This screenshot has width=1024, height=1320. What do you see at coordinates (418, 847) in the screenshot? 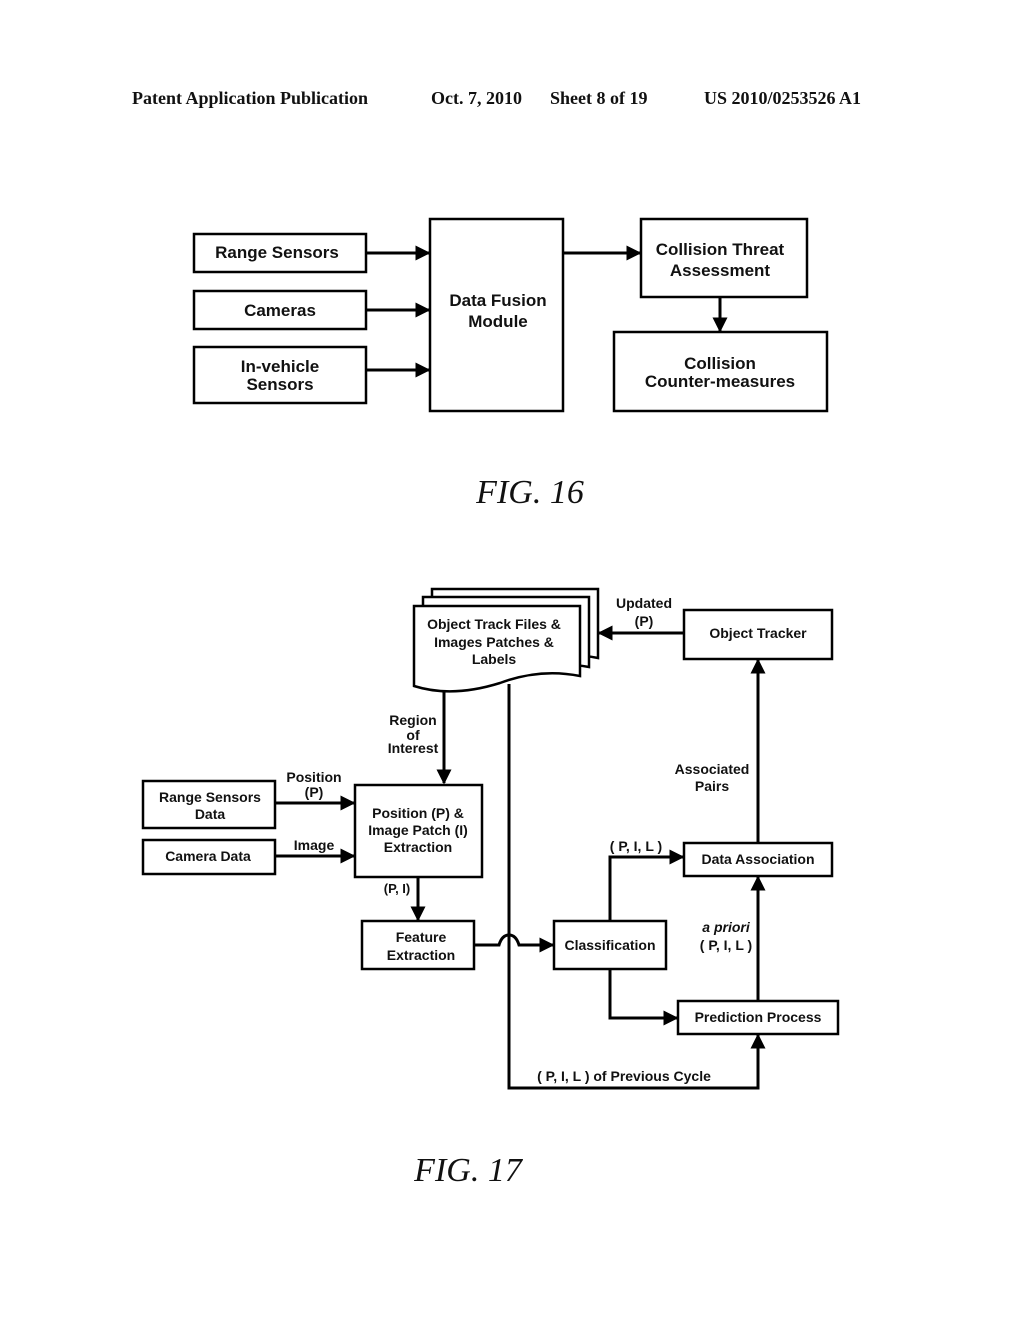
I see `extraction-label-3: Extraction` at bounding box center [418, 847].